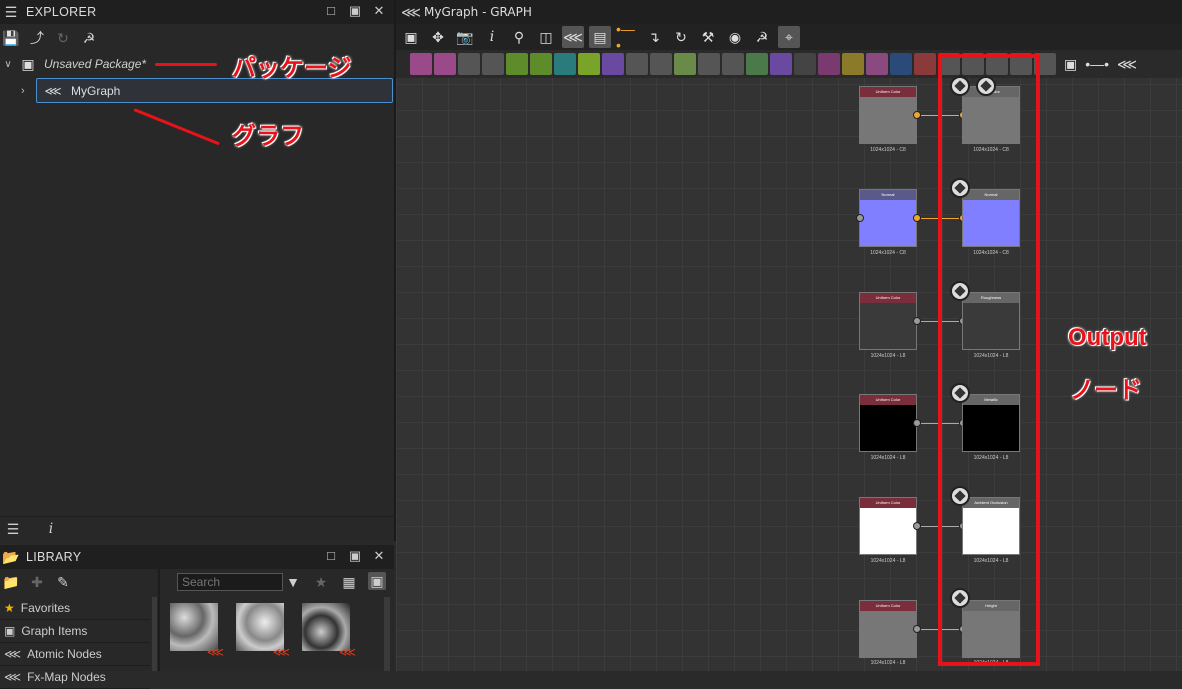  What do you see at coordinates (75, 631) in the screenshot?
I see `library-item-graph-items: ▣ Graph Items` at bounding box center [75, 631].